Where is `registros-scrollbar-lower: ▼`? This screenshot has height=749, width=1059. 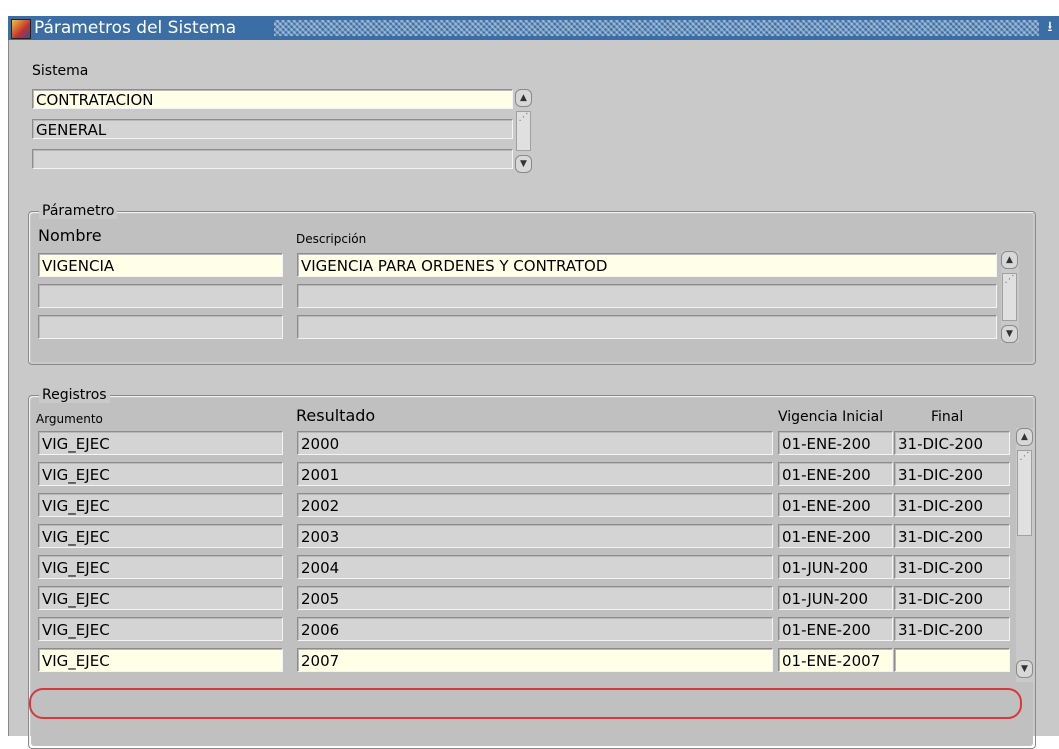 registros-scrollbar-lower: ▼ is located at coordinates (1025, 667).